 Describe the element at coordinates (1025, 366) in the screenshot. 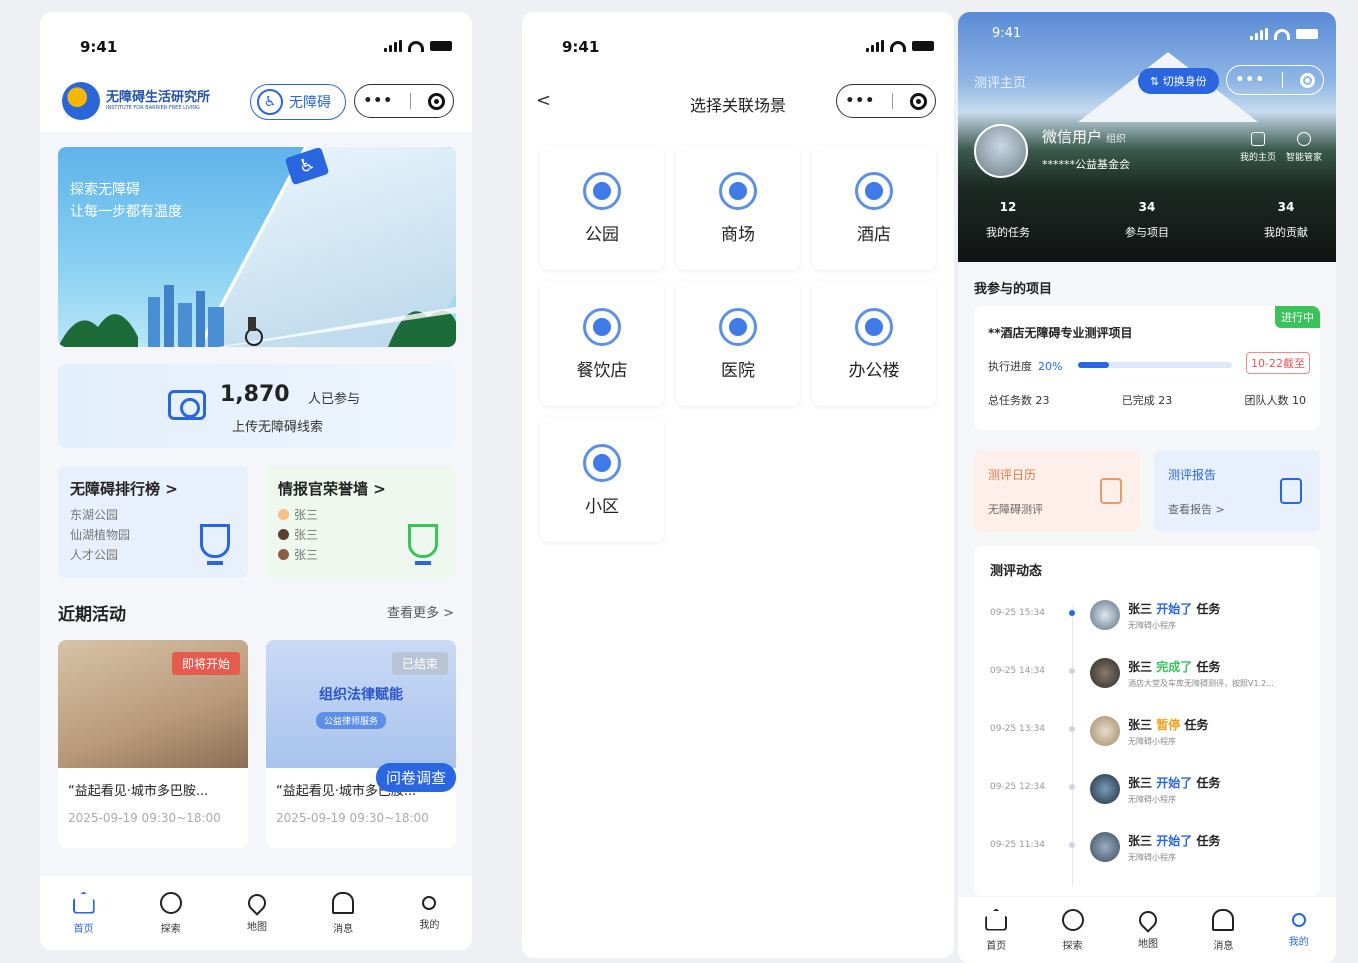

I see `progress-label: 执行进度 20%` at that location.